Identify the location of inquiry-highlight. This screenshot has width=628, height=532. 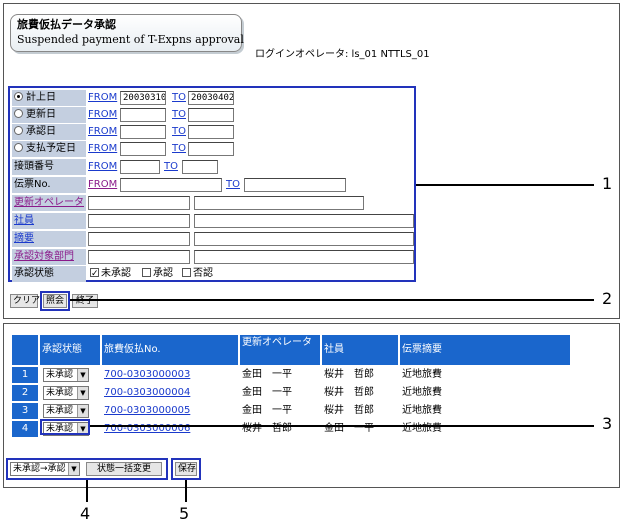
(55, 301).